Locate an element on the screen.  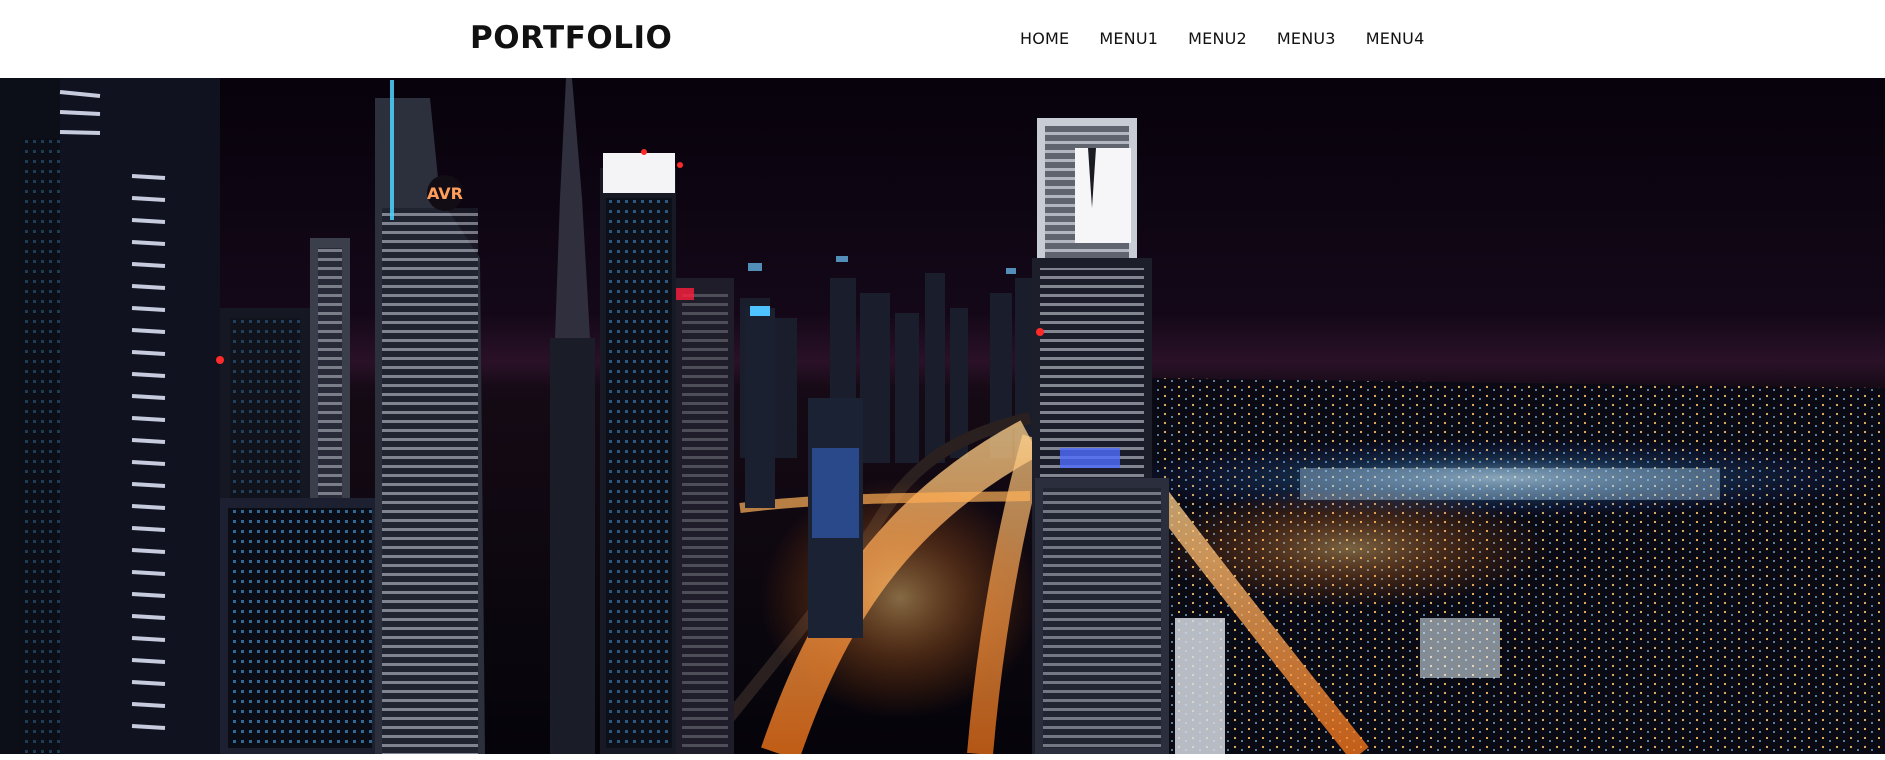
nav-menu2: MENU2 is located at coordinates (1217, 39).